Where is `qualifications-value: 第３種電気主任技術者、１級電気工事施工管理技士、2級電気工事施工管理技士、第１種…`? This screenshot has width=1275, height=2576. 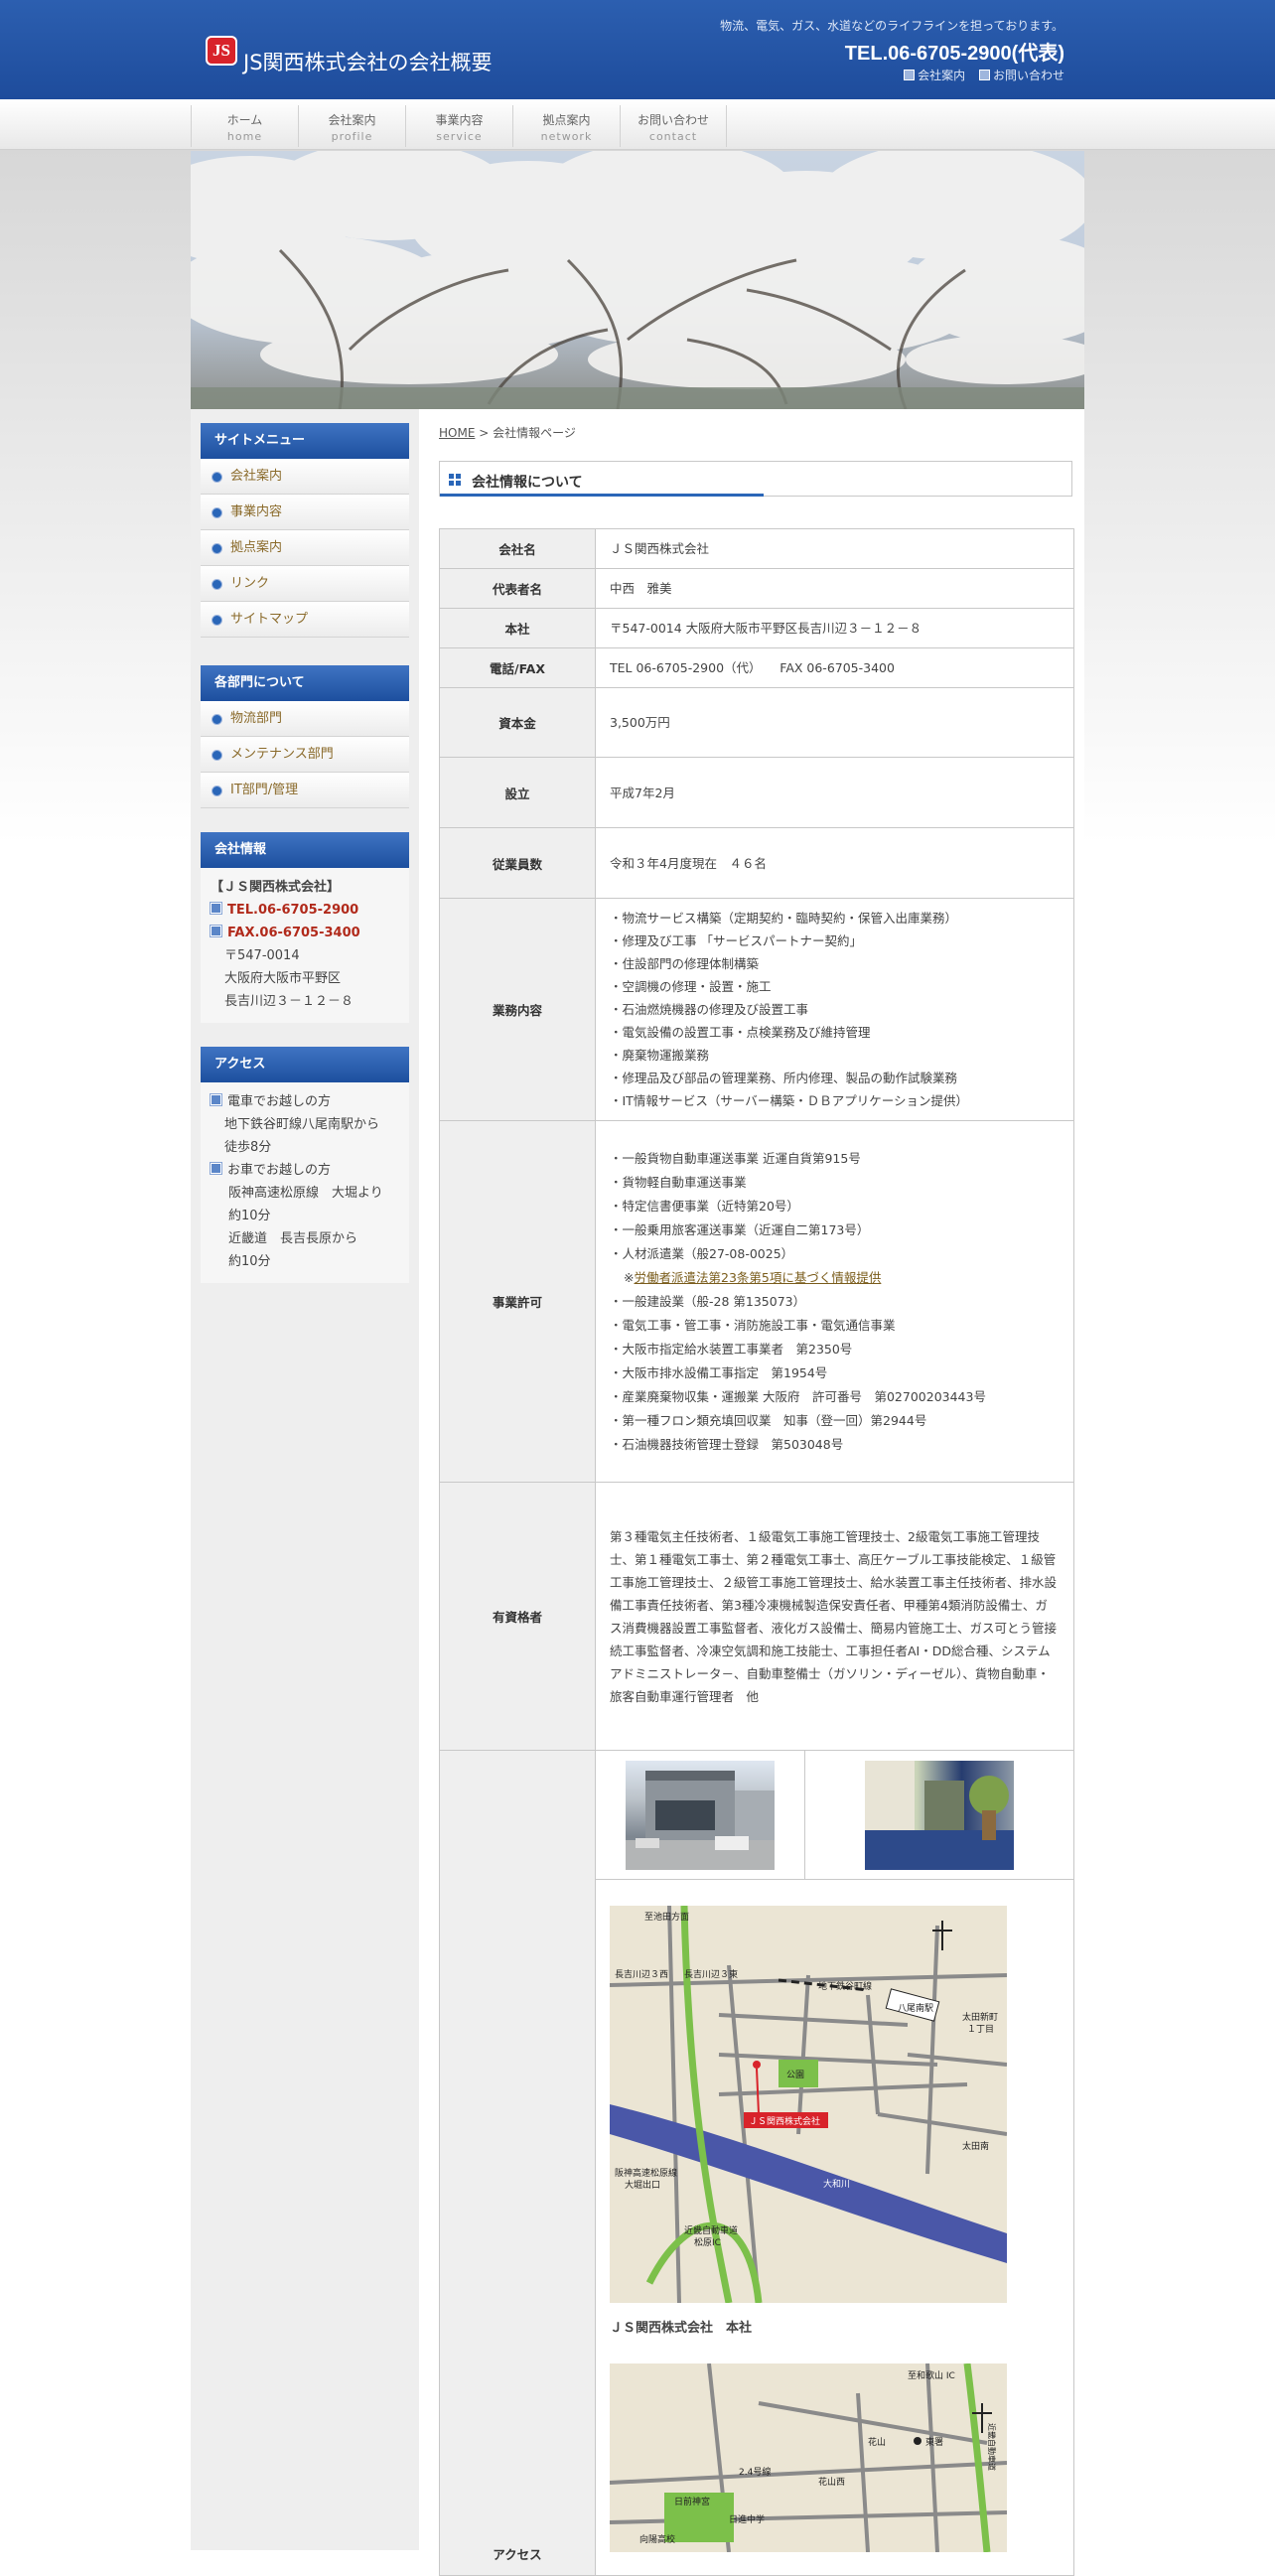 qualifications-value: 第３種電気主任技術者、１級電気工事施工管理技士、2級電気工事施工管理技士、第１種… is located at coordinates (834, 1617).